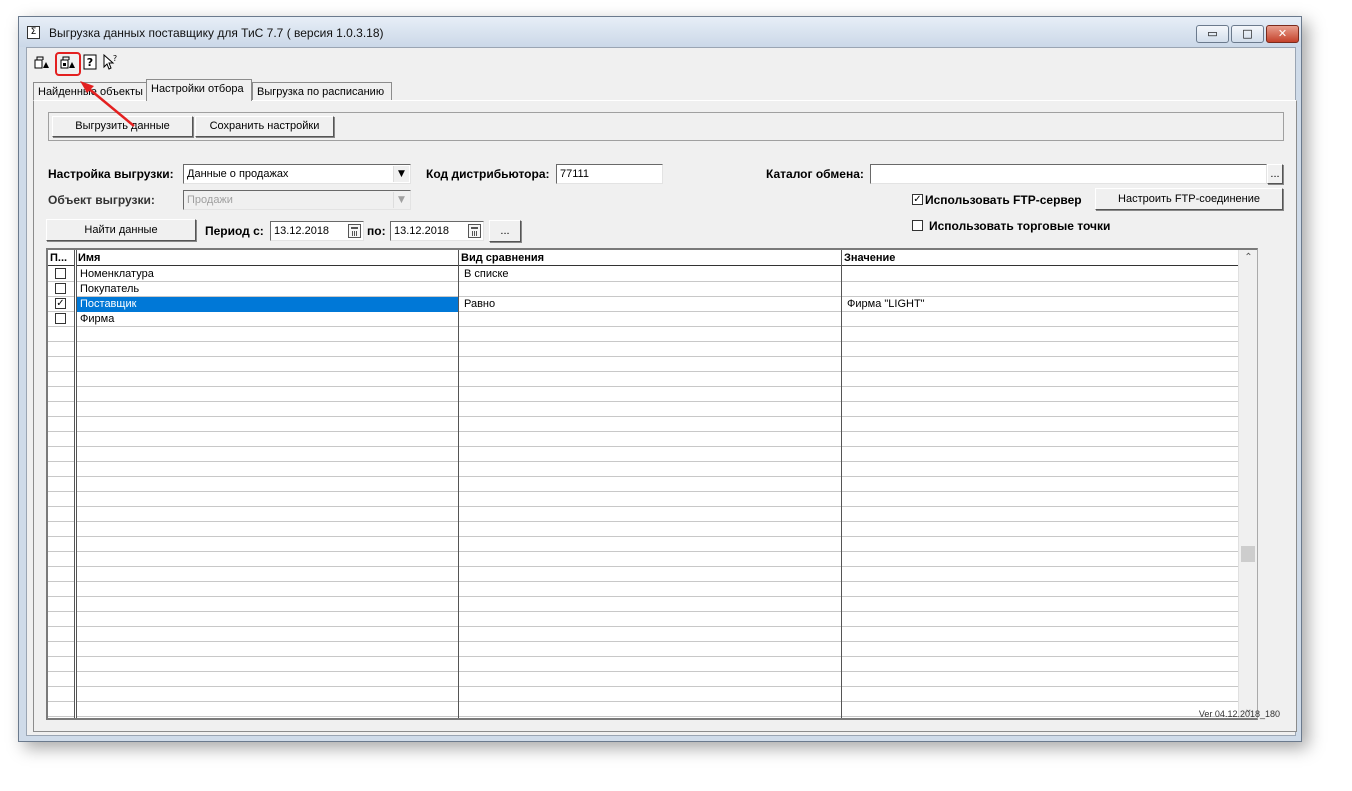 The height and width of the screenshot is (791, 1352). What do you see at coordinates (267, 319) in the screenshot?
I see `row-name-cell: Фирма` at bounding box center [267, 319].